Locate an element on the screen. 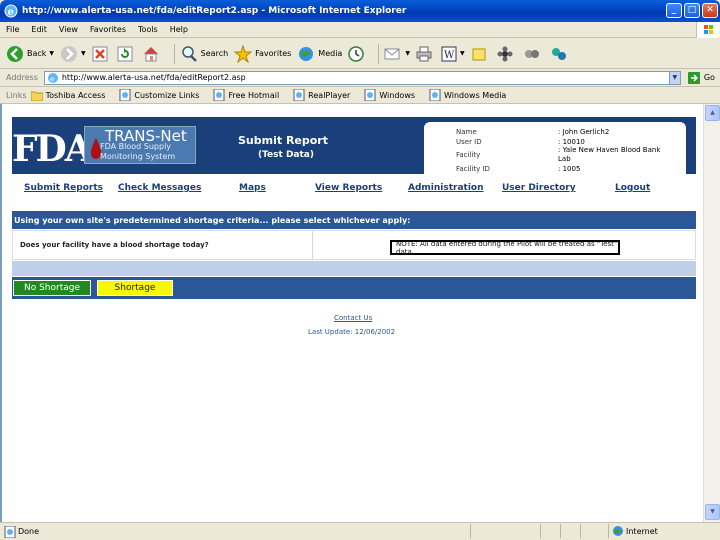  last-update-text: Last Update: 12/06/2002 is located at coordinates (352, 332).